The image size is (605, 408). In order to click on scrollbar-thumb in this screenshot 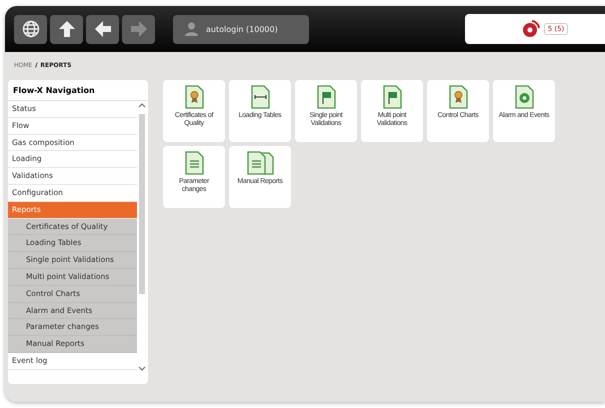, I will do `click(142, 204)`.